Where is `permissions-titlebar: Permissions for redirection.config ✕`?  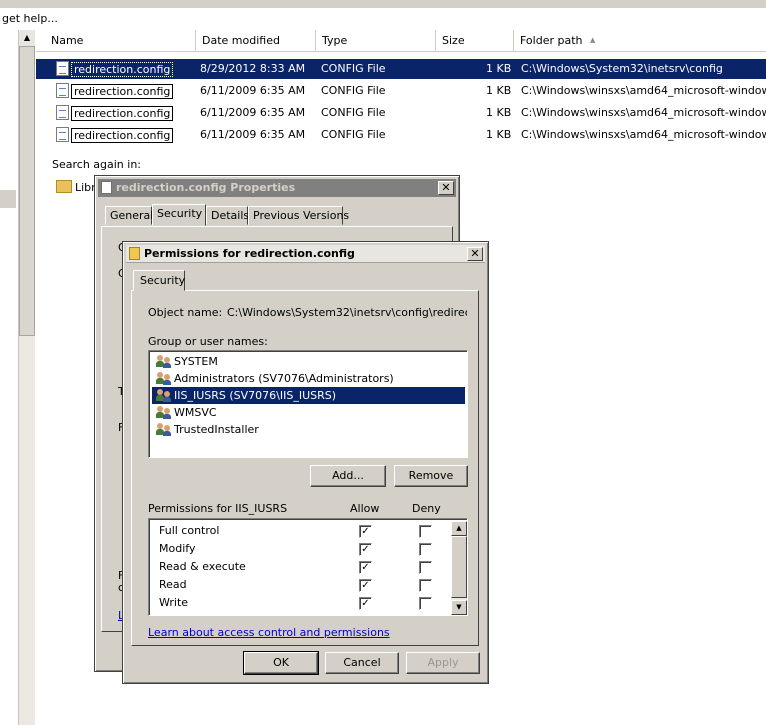
permissions-titlebar: Permissions for redirection.config ✕ is located at coordinates (305, 254).